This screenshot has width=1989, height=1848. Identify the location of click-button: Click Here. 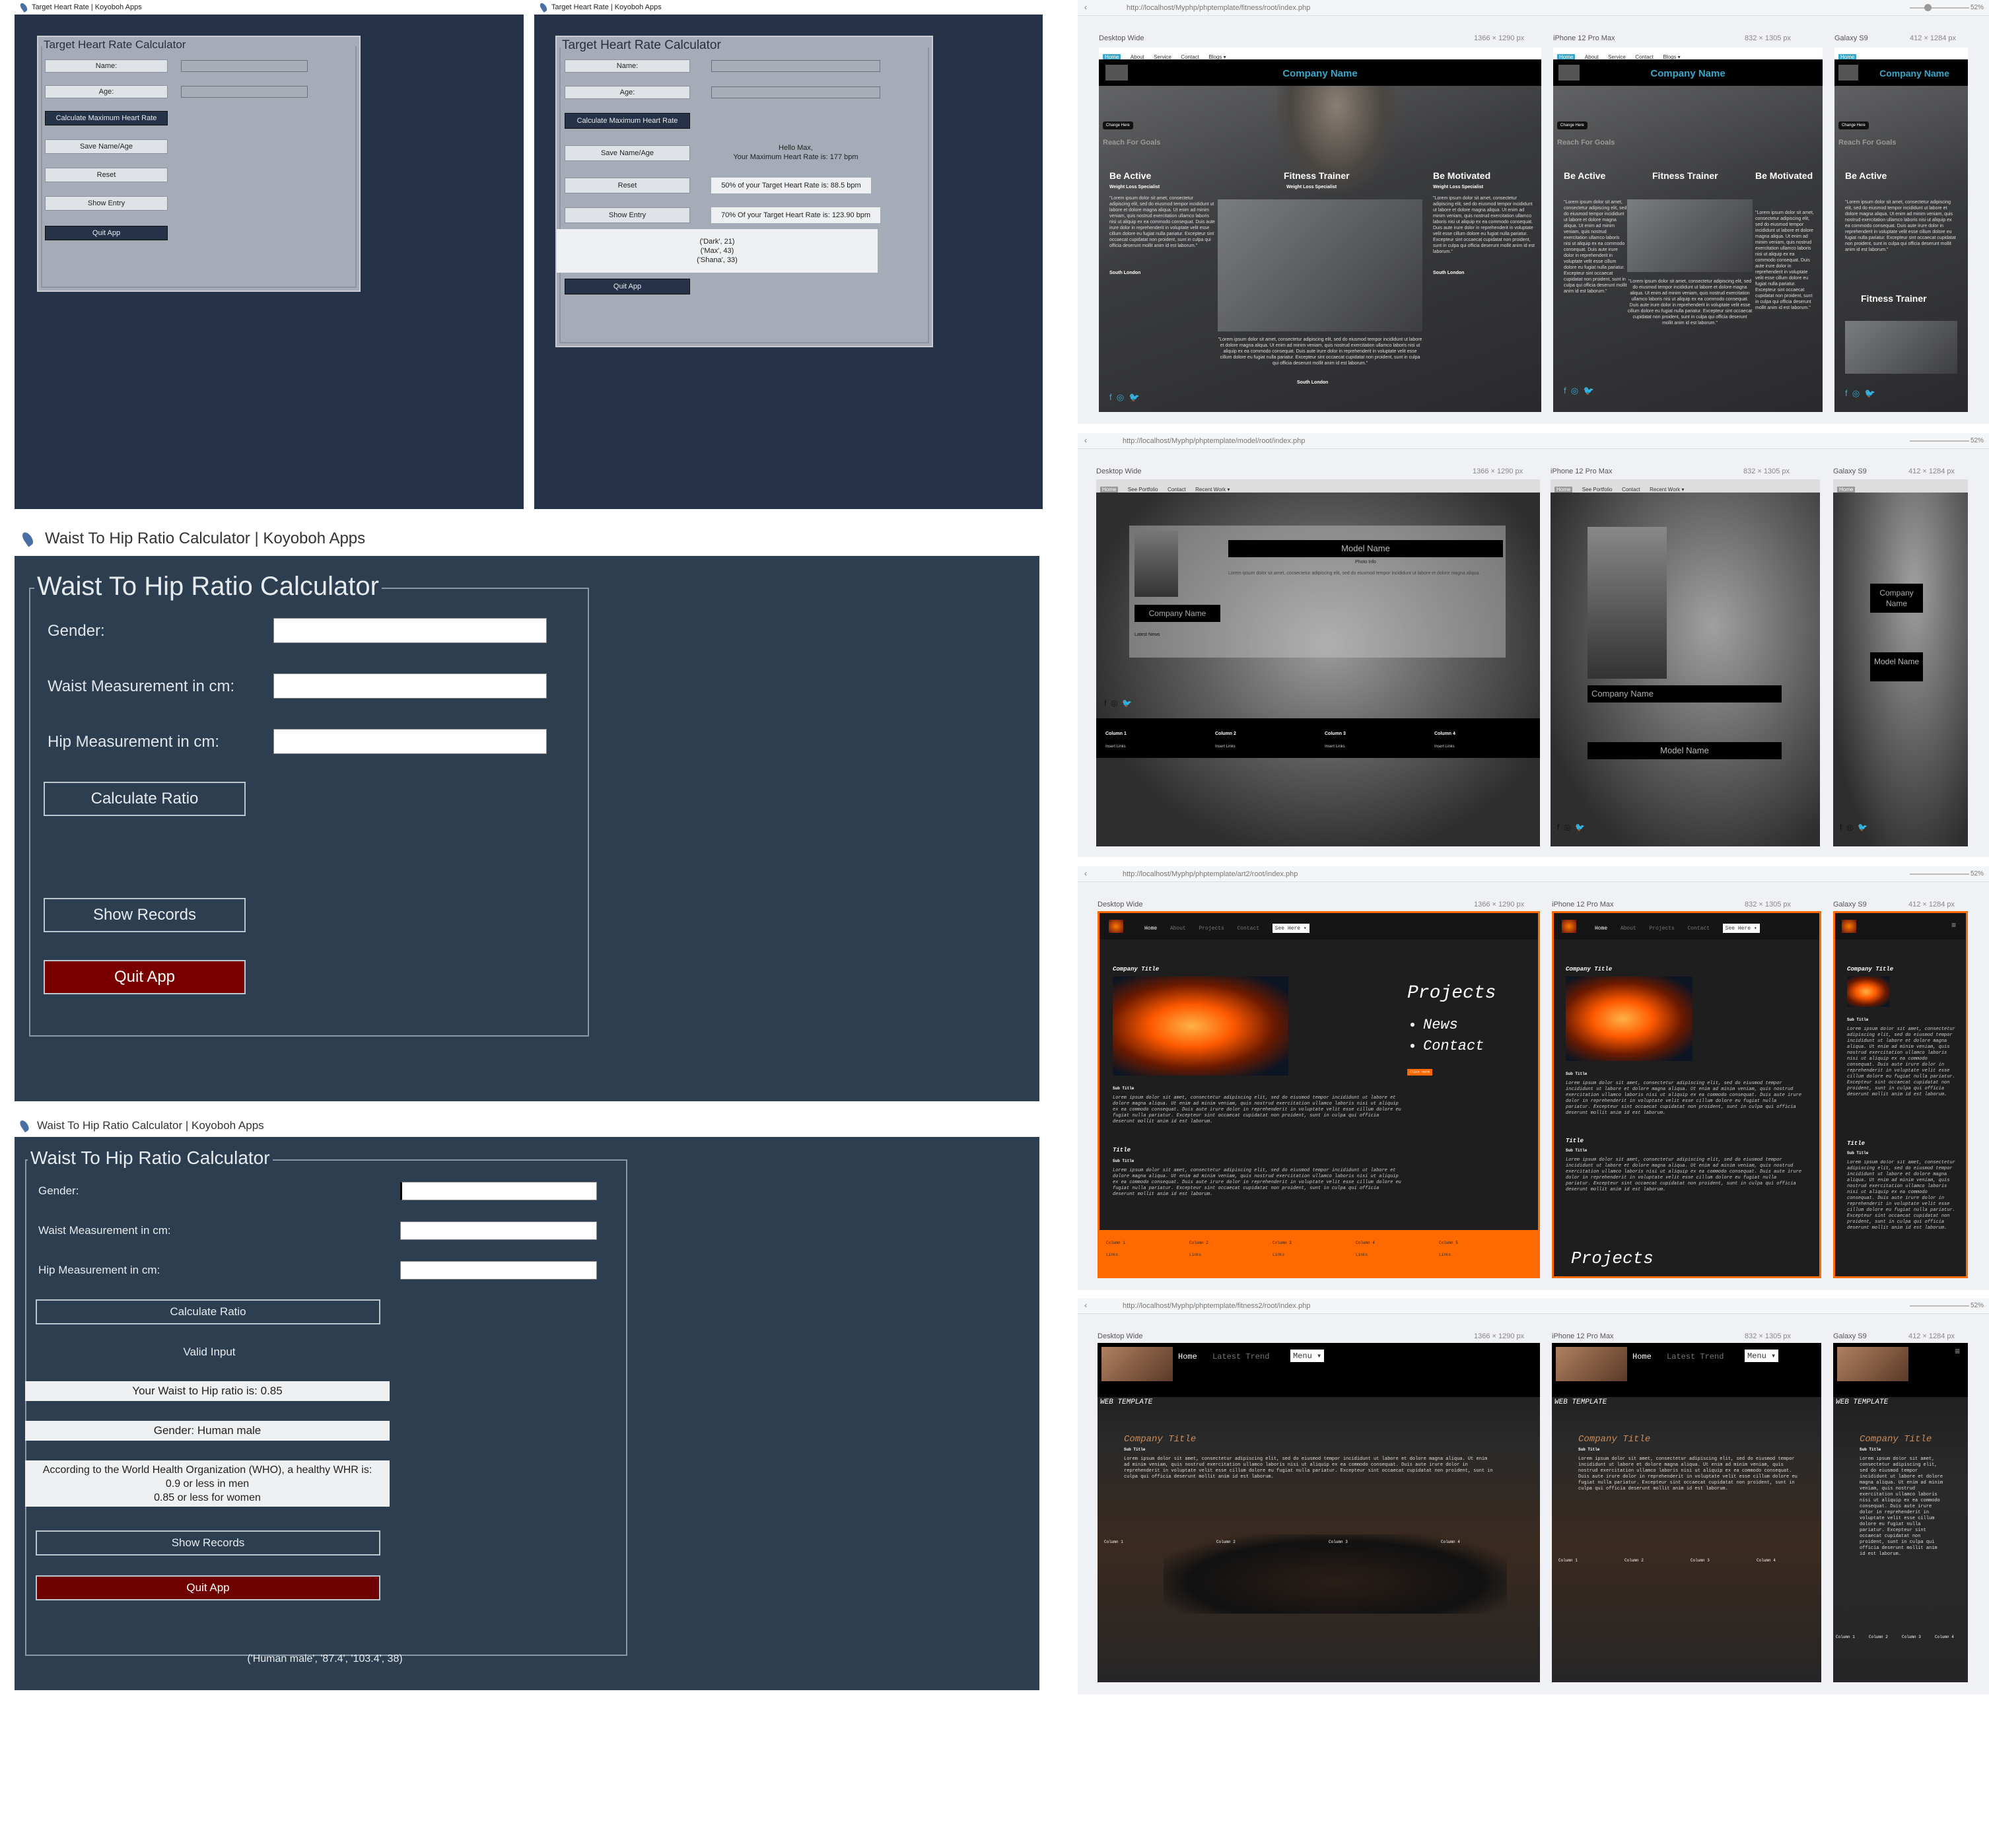
(1420, 1072).